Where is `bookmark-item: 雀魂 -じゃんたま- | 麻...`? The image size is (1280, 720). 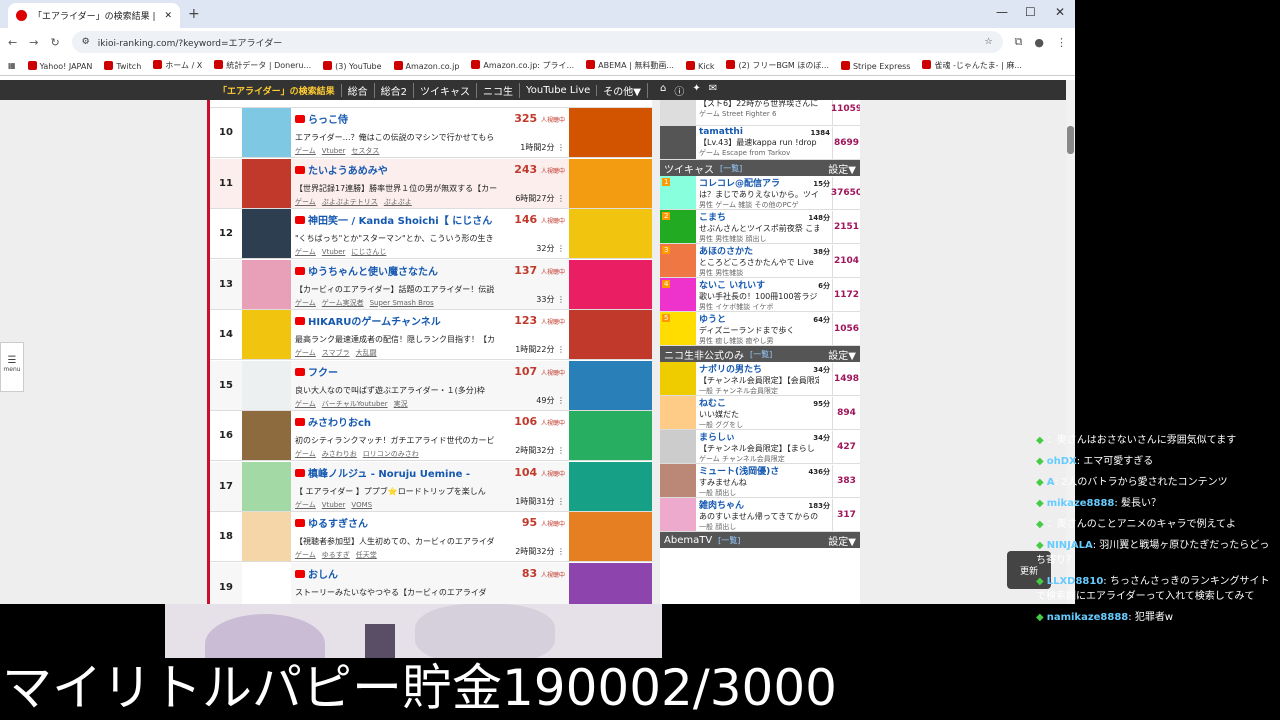
bookmark-item: 雀魂 -じゃんたま- | 麻... is located at coordinates (972, 65).